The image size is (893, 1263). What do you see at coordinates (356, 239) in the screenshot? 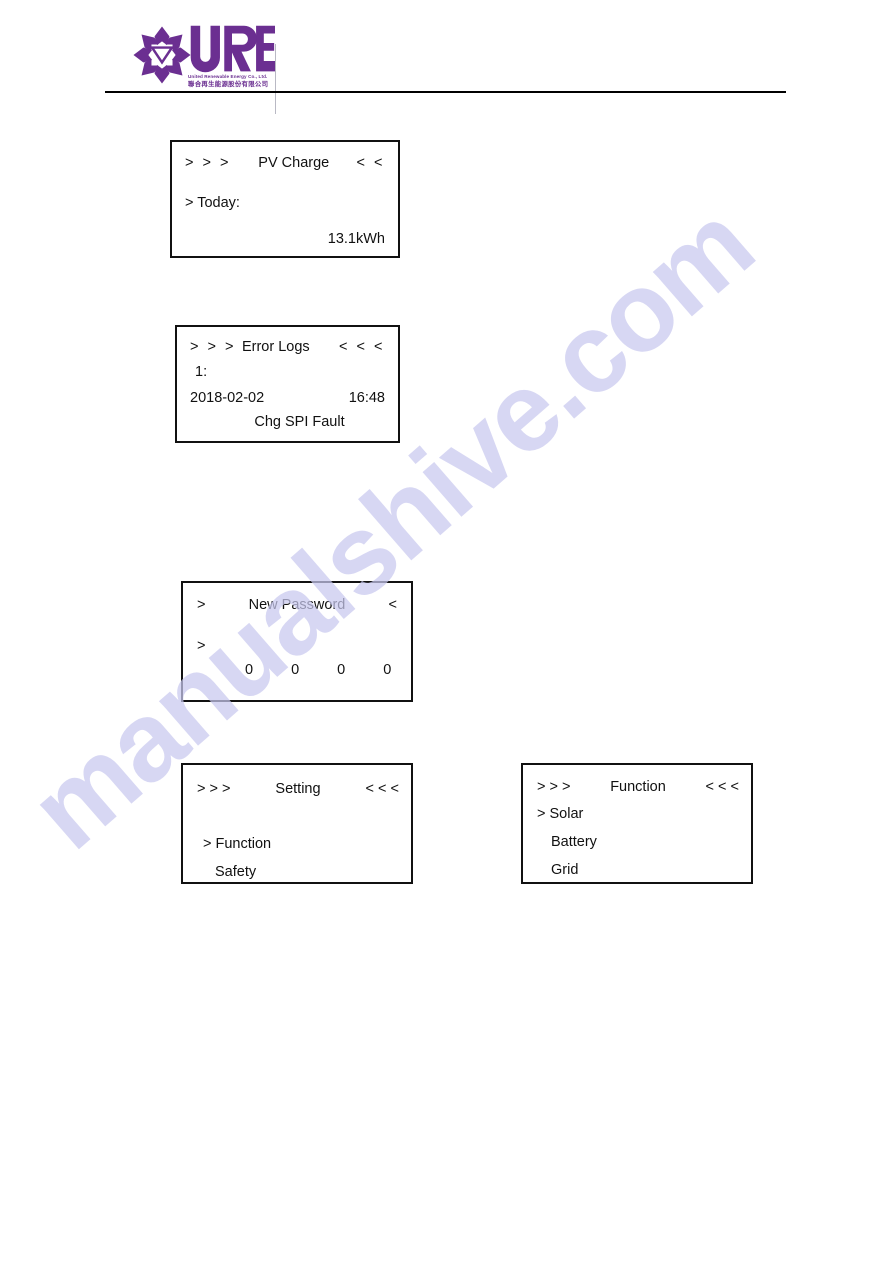
I see `today-energy-value: 13.1kWh` at bounding box center [356, 239].